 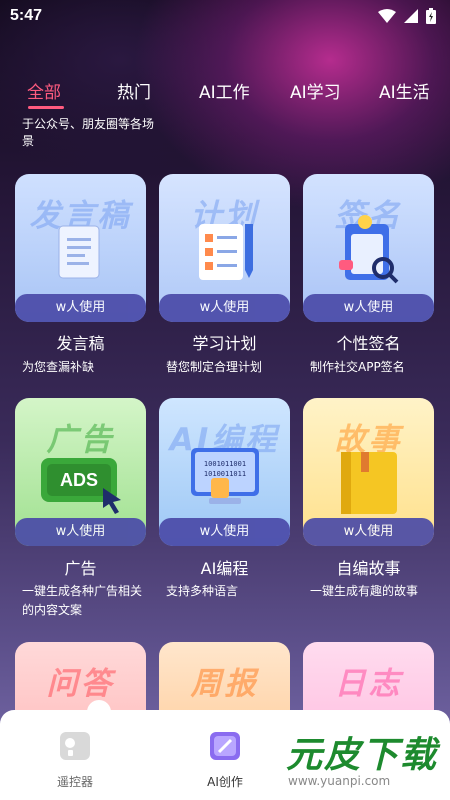 I want to click on card-ads: 广告 ADS w人使用, so click(x=80, y=472).